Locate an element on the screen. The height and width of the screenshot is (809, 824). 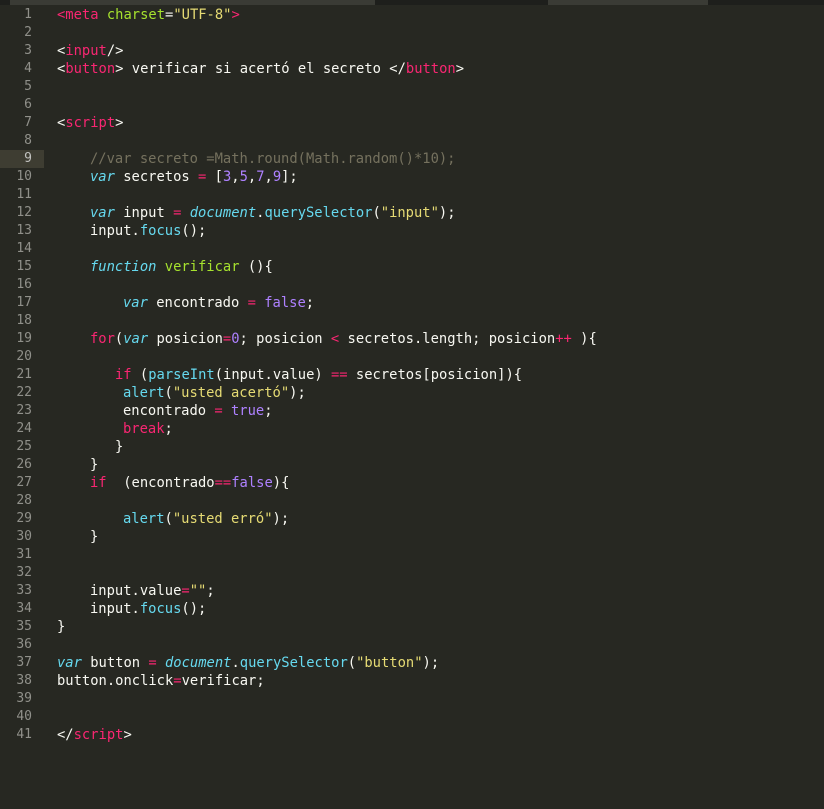
code-line: 22 alert("usted acertó"); is located at coordinates (412, 393).